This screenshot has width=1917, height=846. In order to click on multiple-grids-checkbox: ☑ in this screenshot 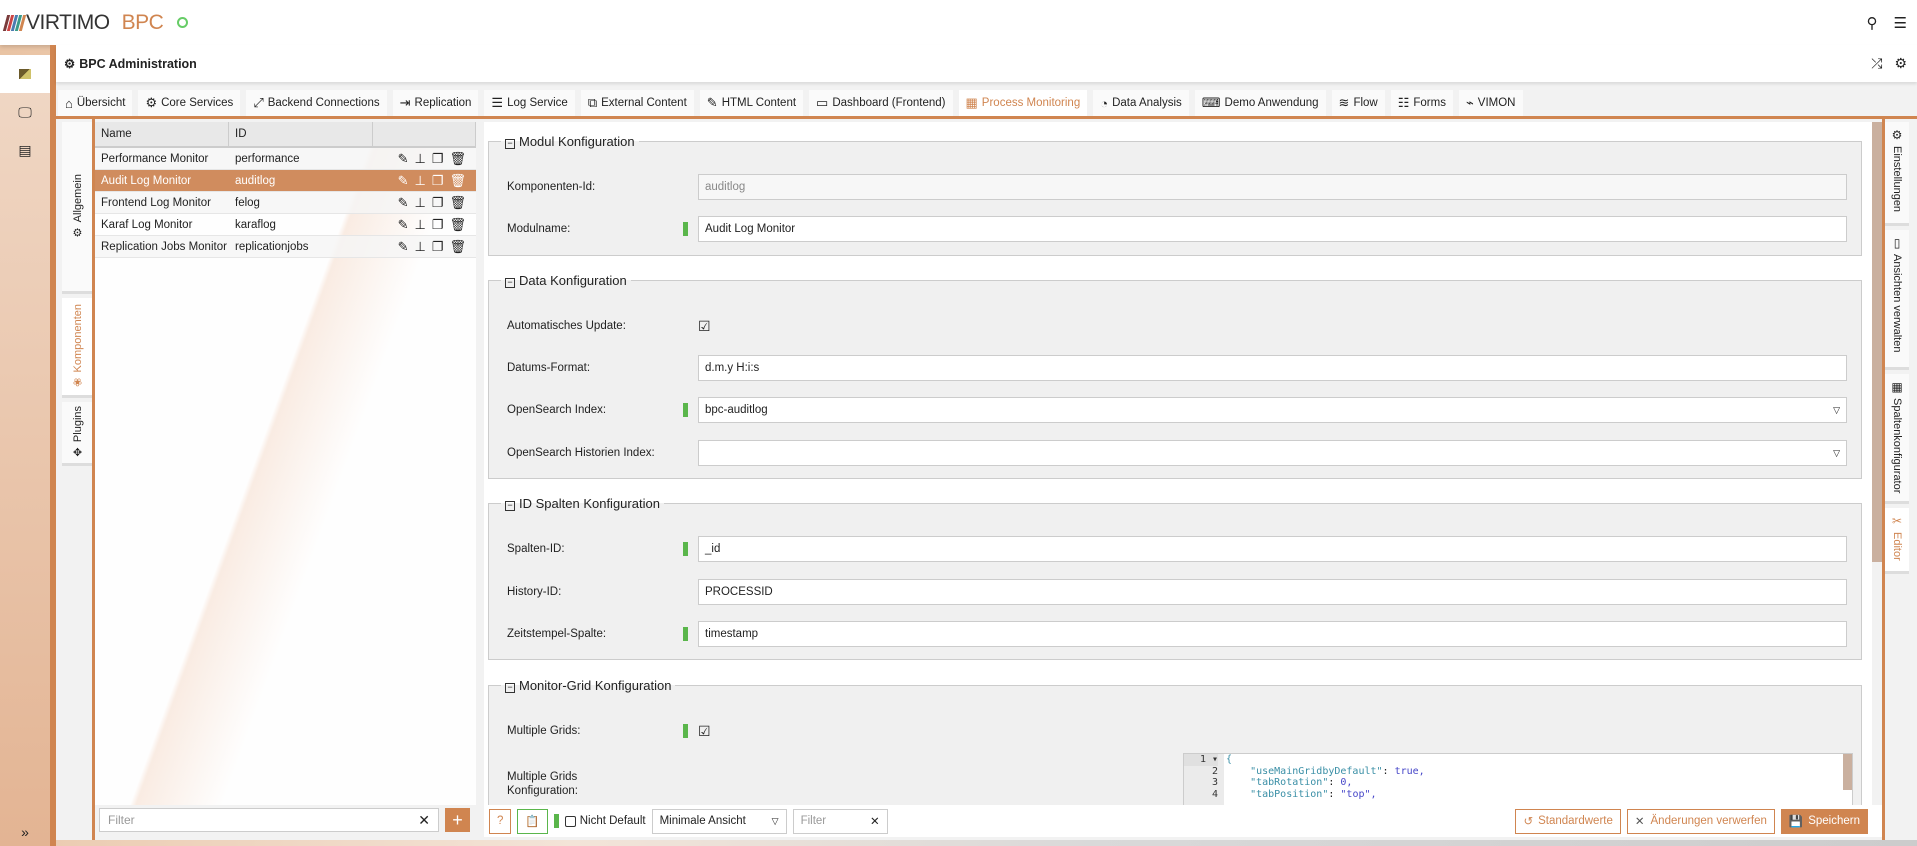, I will do `click(704, 731)`.